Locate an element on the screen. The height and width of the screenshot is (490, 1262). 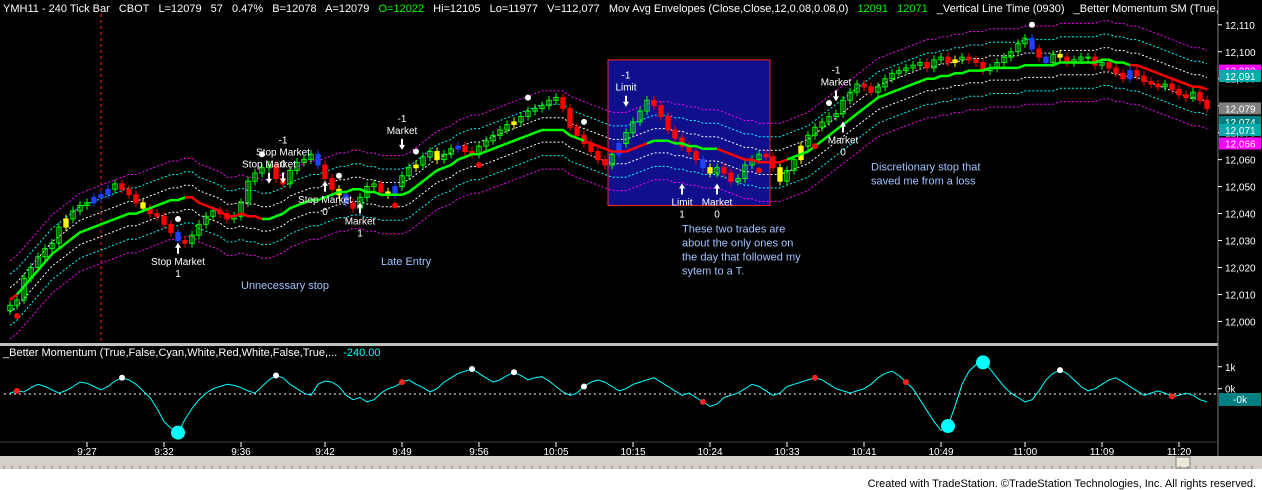
annotation-note: Discretionary stop that is located at coordinates (925, 167).